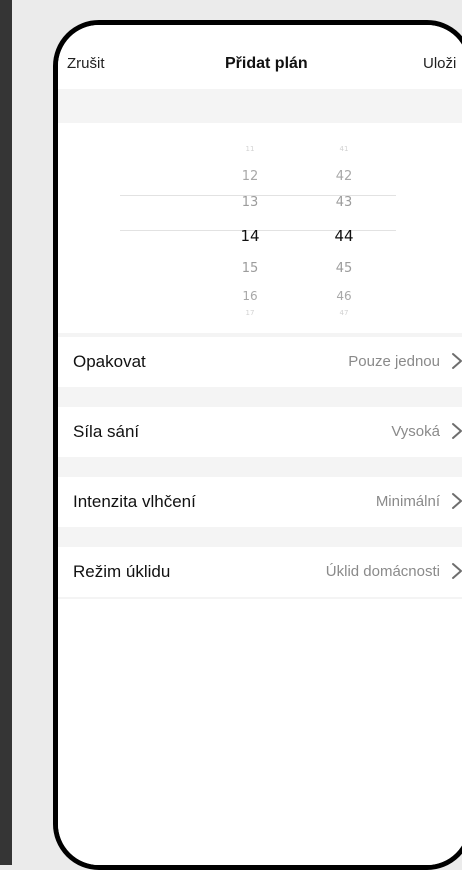 Image resolution: width=462 pixels, height=870 pixels. What do you see at coordinates (250, 202) in the screenshot?
I see `hour-option: 13` at bounding box center [250, 202].